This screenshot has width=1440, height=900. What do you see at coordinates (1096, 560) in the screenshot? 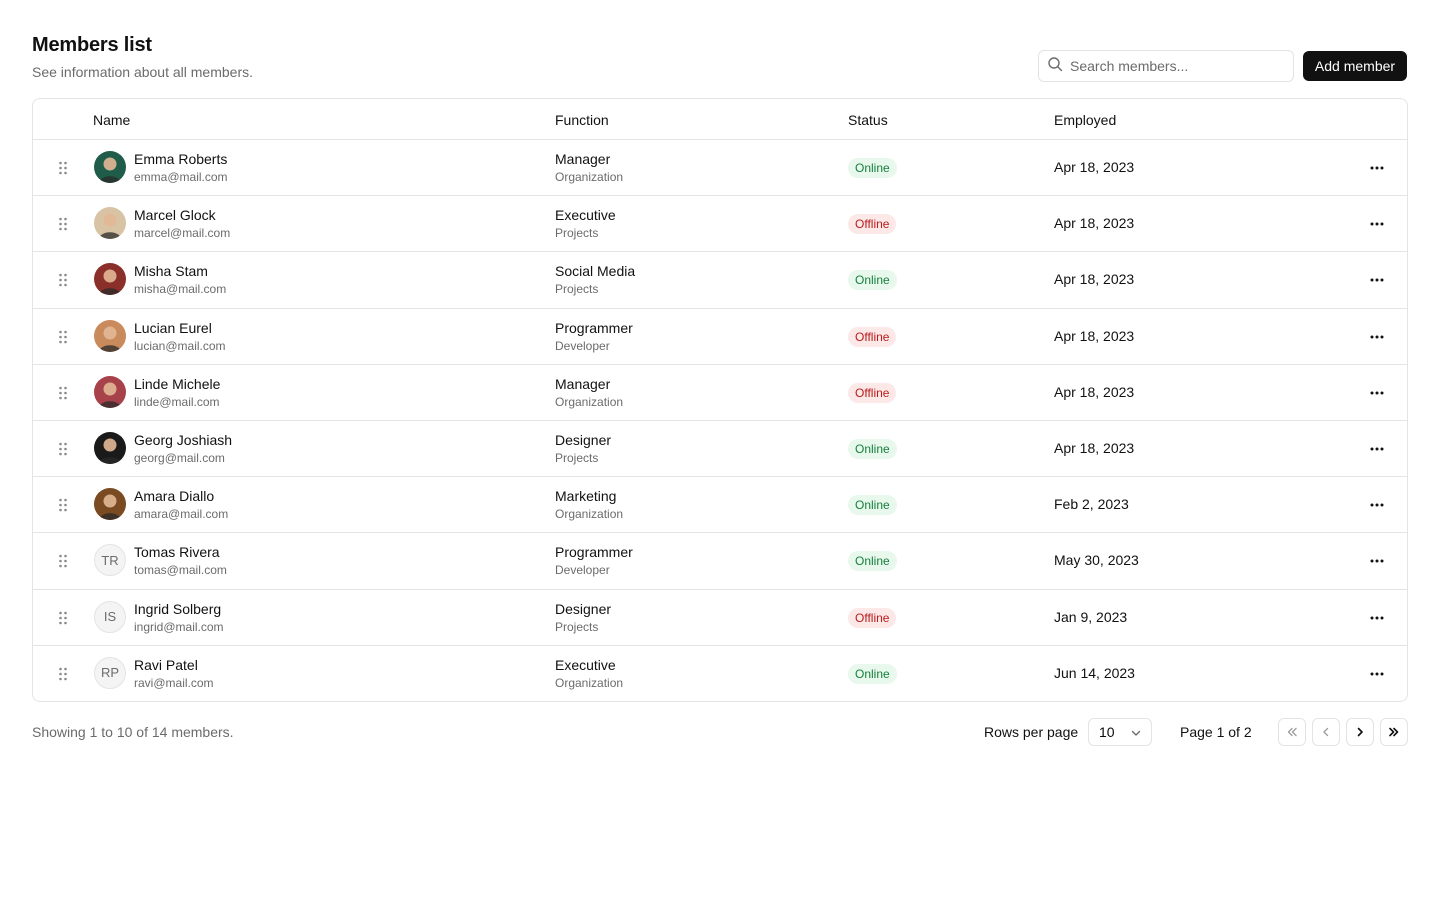
I see `employed-date: May 30, 2023` at bounding box center [1096, 560].